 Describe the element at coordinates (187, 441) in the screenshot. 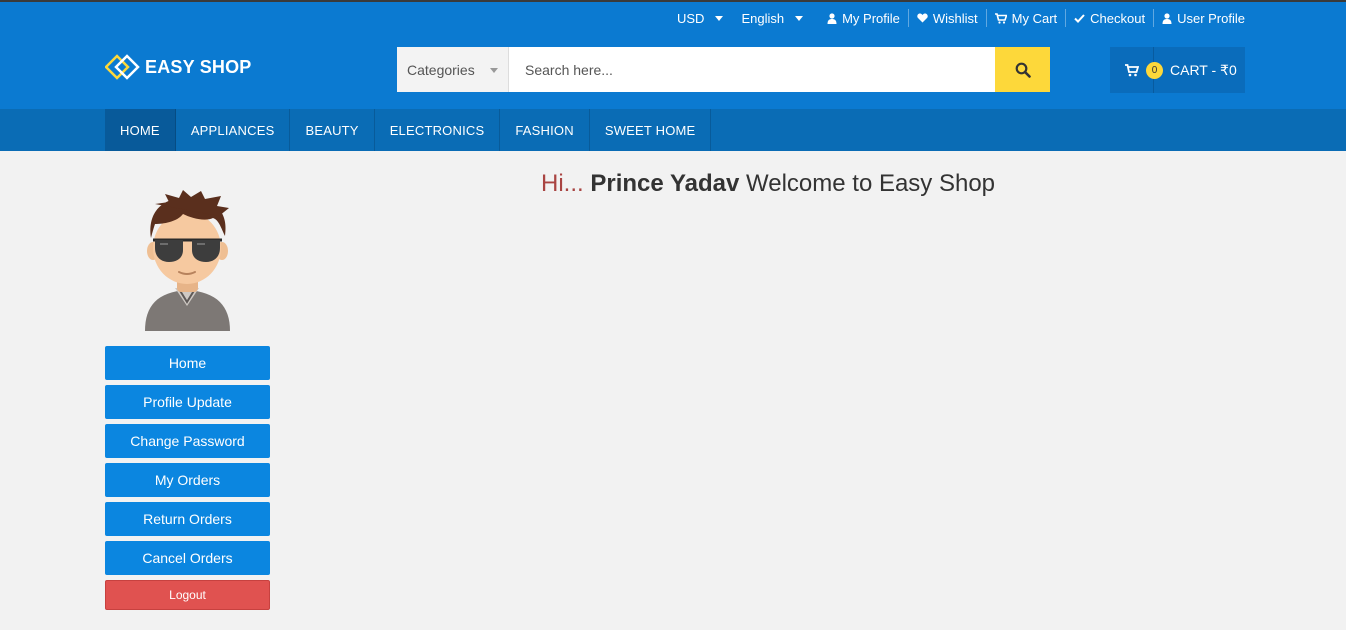

I see `sidebar-change-password-button: Change Password` at that location.